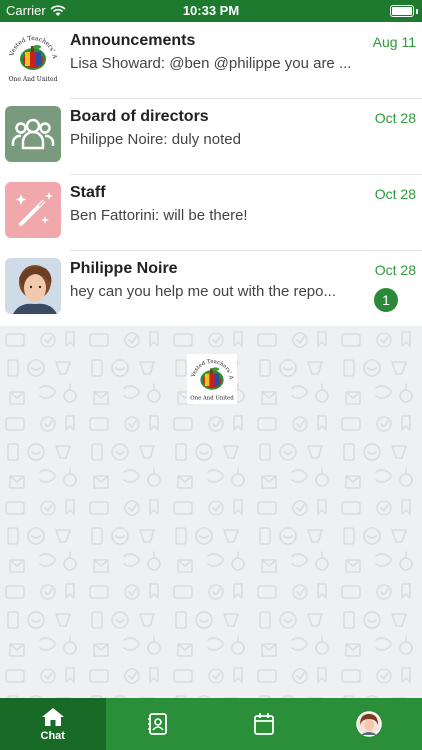  What do you see at coordinates (394, 42) in the screenshot?
I see `chat-date: Aug 11` at bounding box center [394, 42].